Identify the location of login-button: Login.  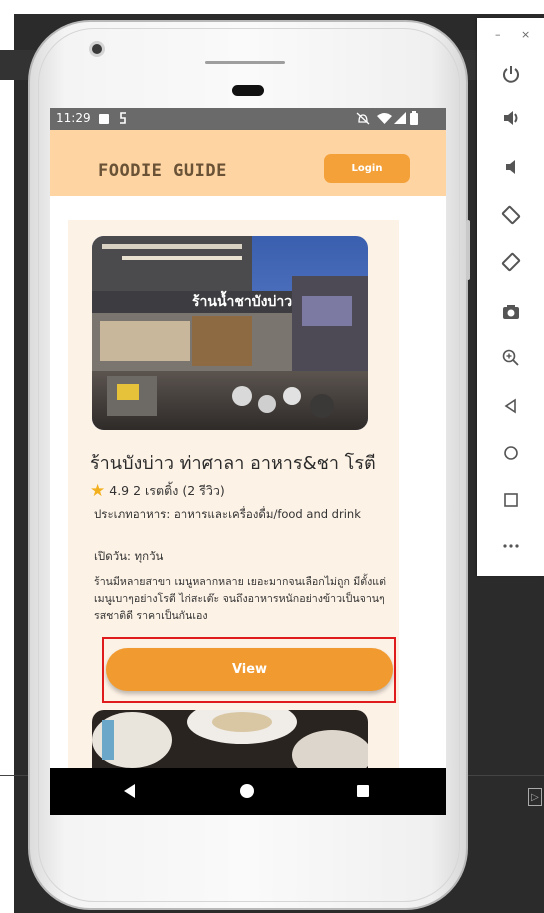
(367, 168).